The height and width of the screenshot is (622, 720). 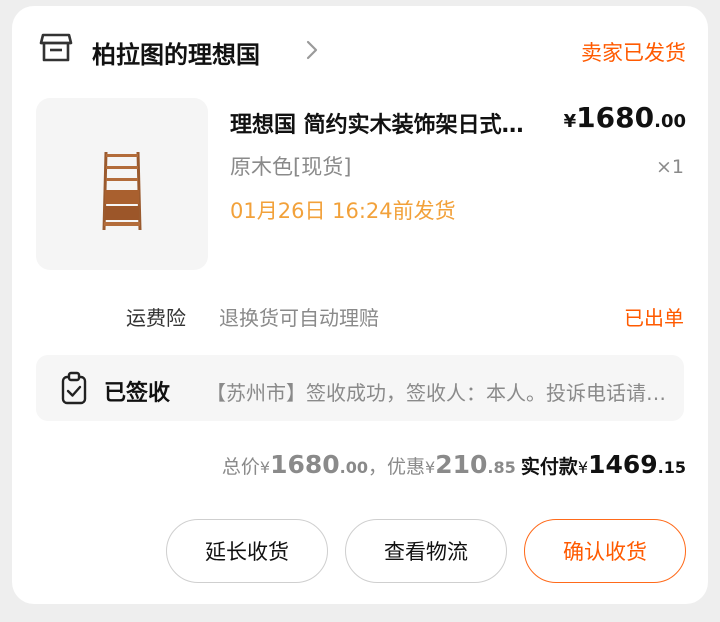 What do you see at coordinates (305, 464) in the screenshot?
I see `total-integer: 1680` at bounding box center [305, 464].